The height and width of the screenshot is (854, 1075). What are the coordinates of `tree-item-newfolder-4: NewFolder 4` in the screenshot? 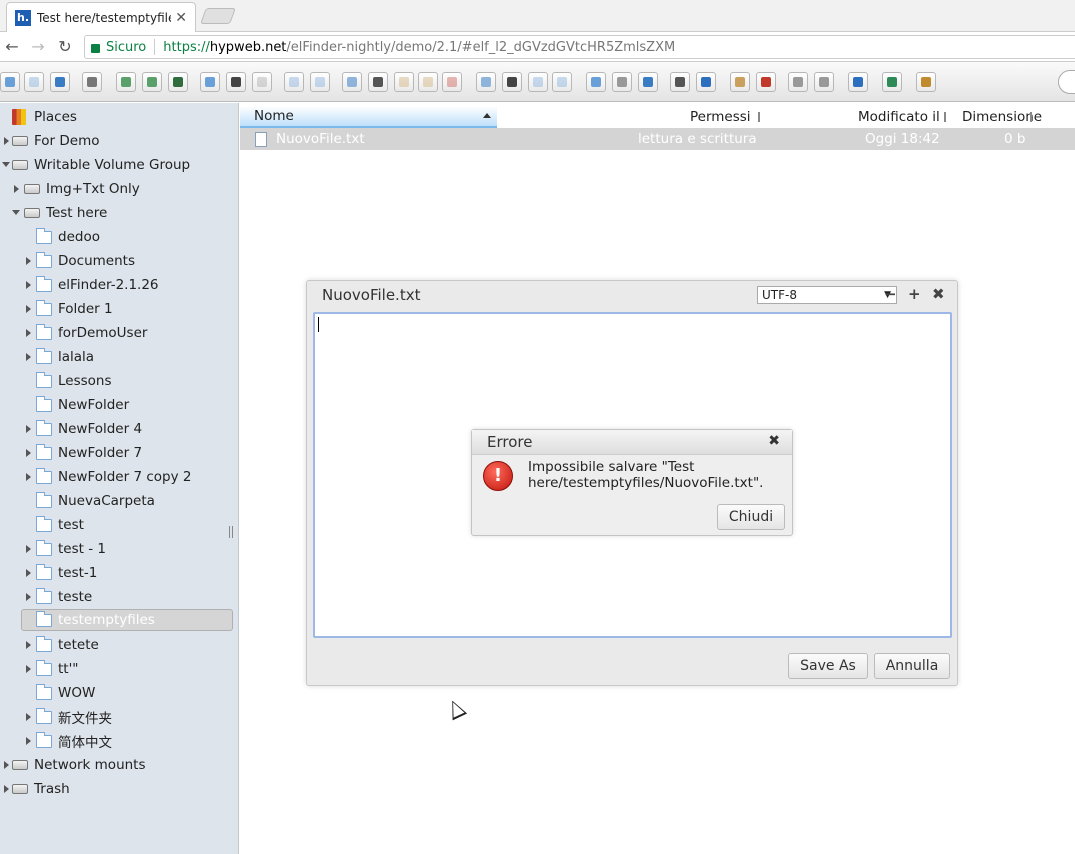 It's located at (89, 429).